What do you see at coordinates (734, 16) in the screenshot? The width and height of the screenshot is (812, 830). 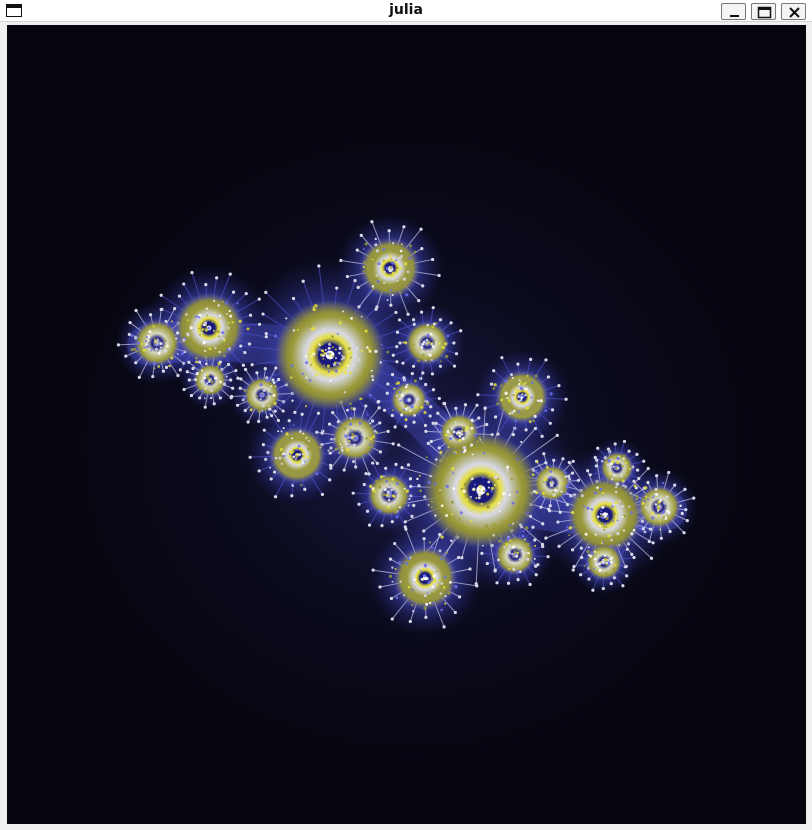 I see `minimize-icon` at bounding box center [734, 16].